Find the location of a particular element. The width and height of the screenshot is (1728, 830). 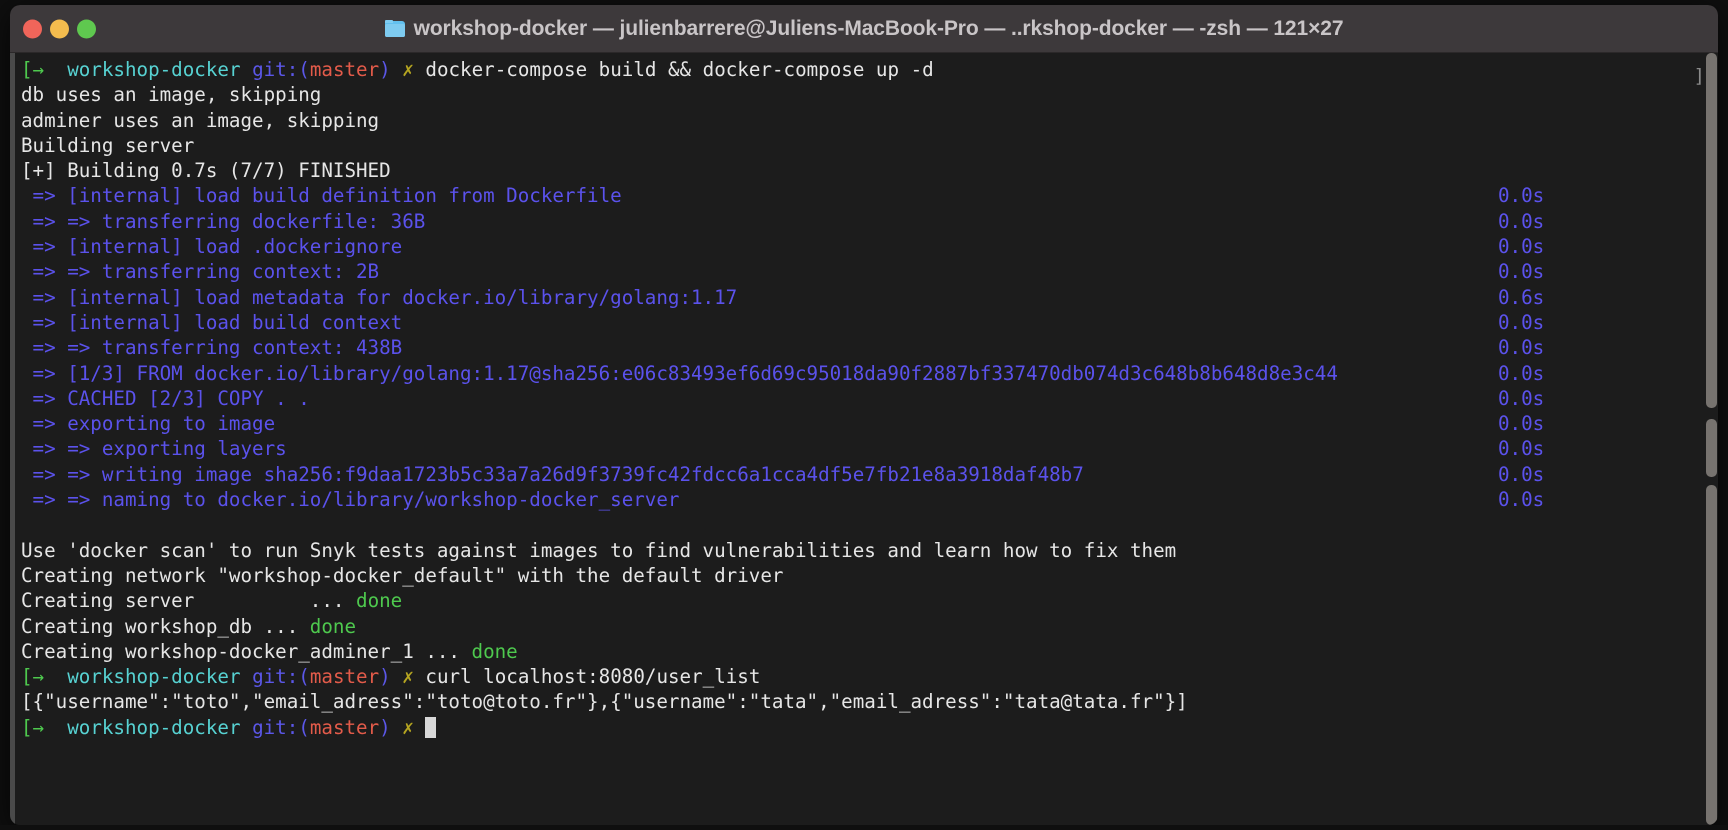

build-step: => => transferring context: 2B 0.0s is located at coordinates (863, 271).